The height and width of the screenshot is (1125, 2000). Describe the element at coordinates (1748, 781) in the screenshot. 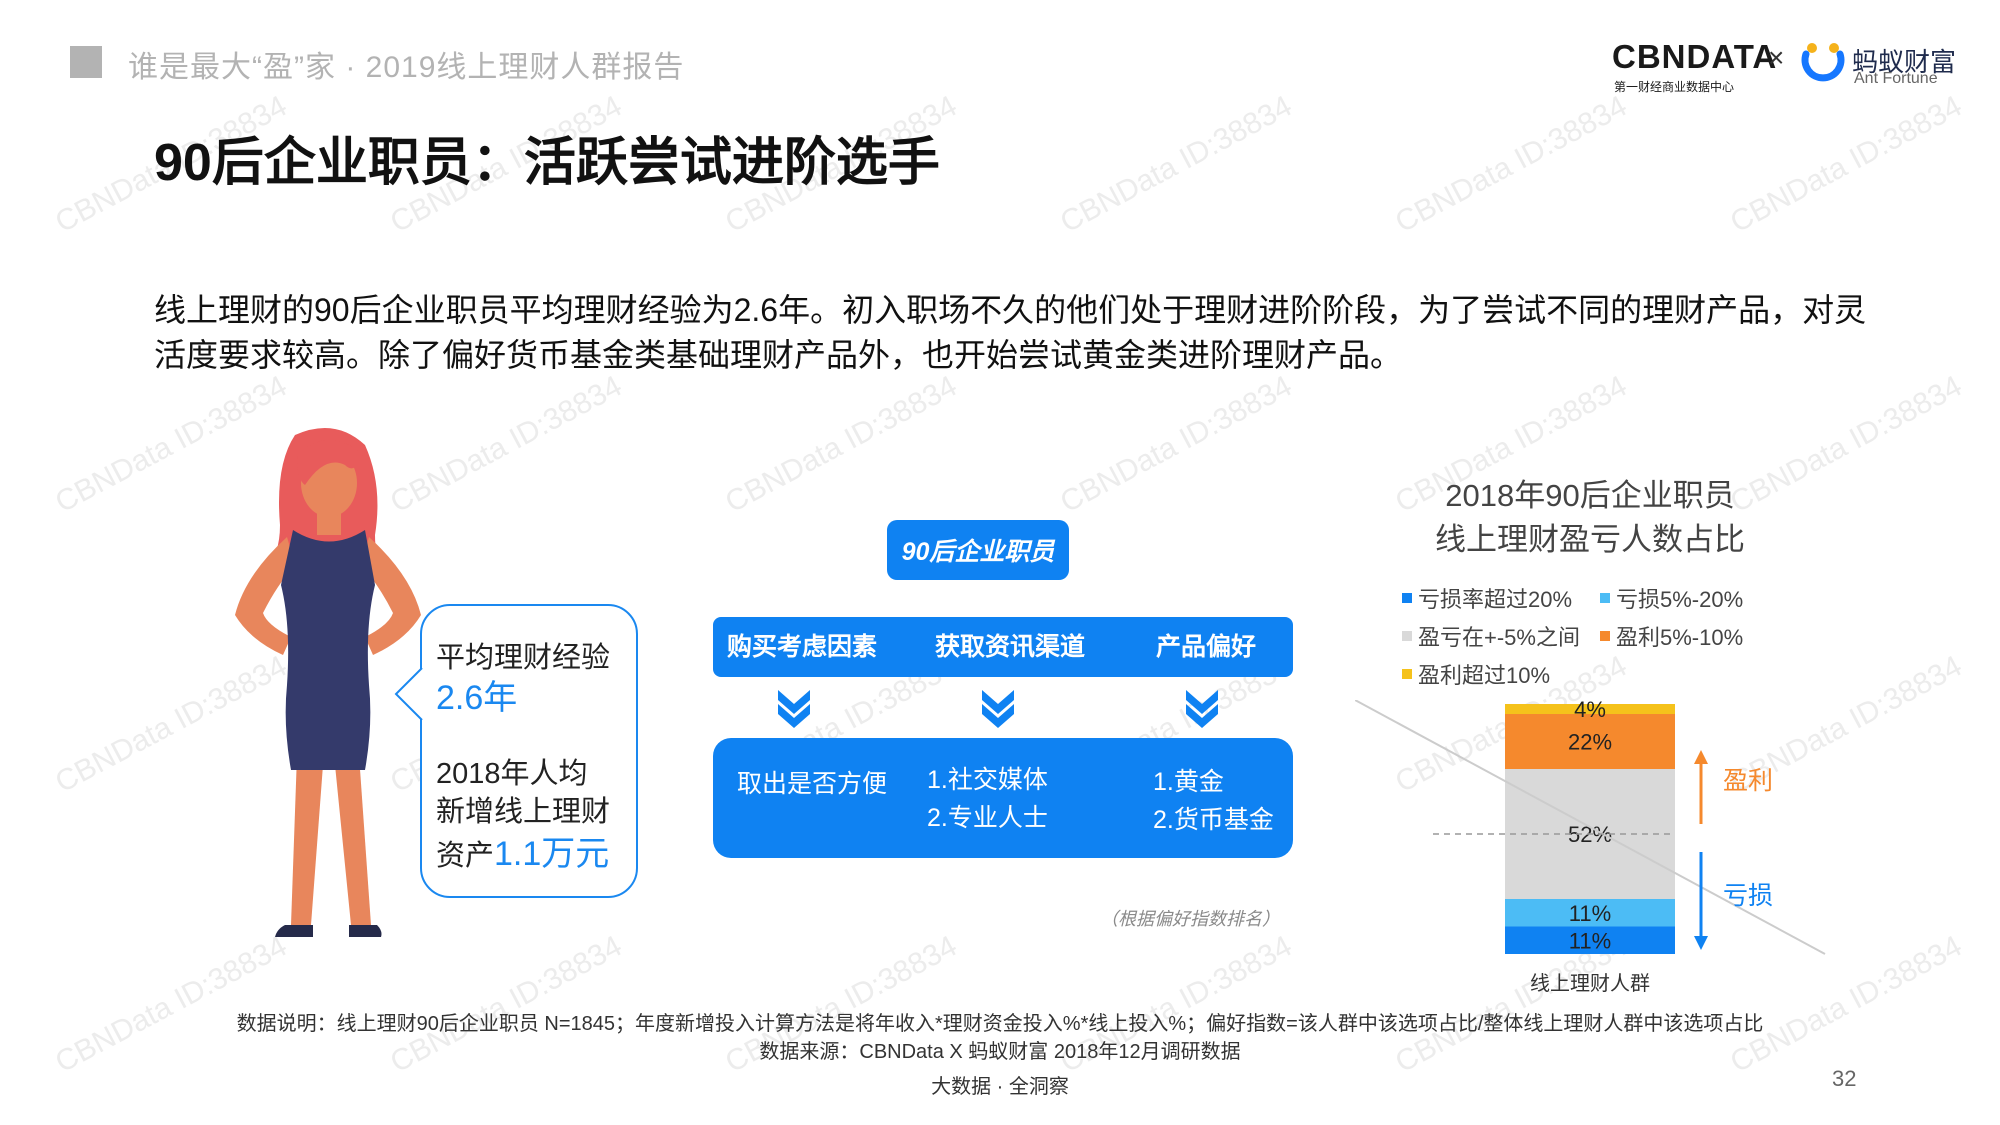

I see `profit-annotation: 盈利` at that location.